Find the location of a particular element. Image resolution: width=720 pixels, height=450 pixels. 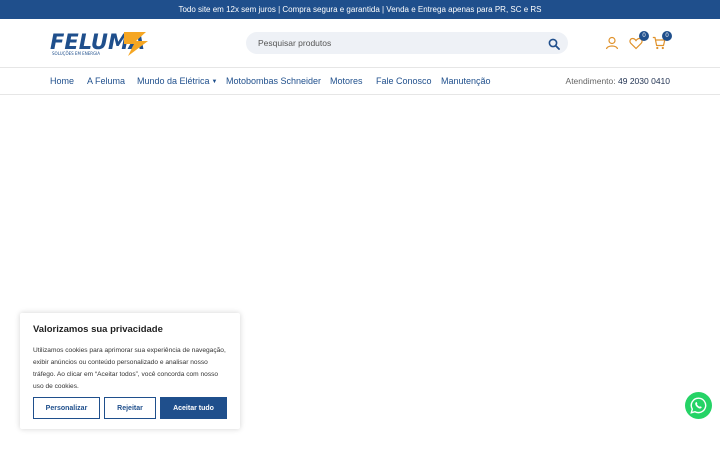

site-logo: FELUMA SOLUÇÕES EM ENERGIA is located at coordinates (105, 43).